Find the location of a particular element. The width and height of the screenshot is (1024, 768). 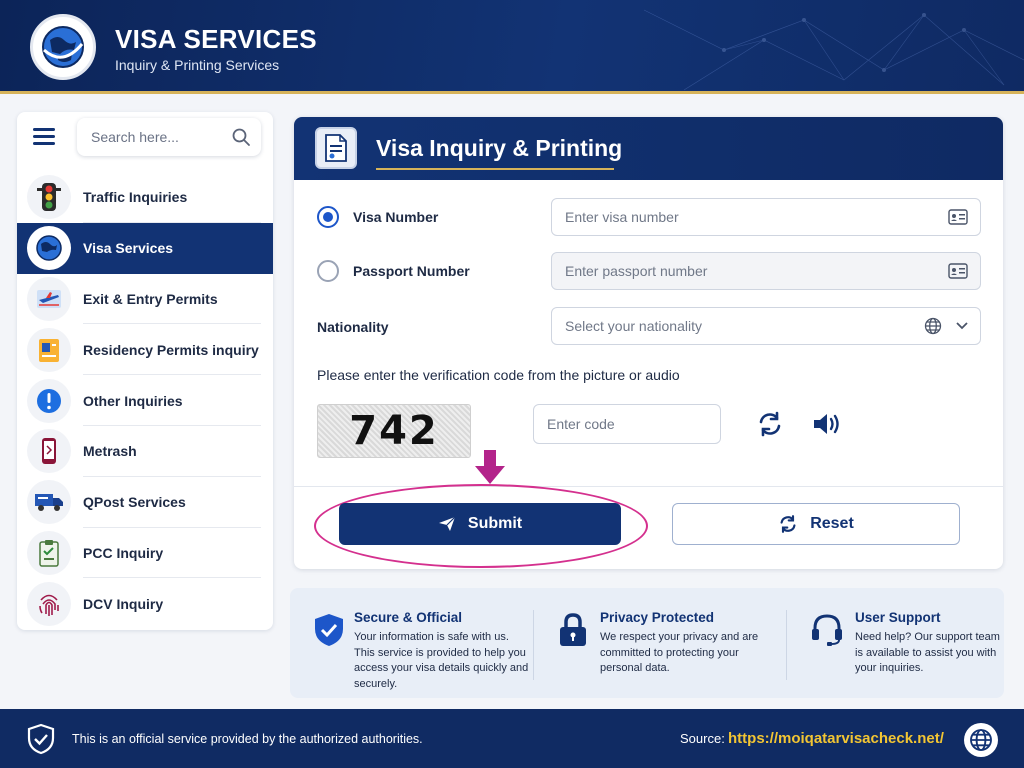

sidebar-item-visa-services: Visa Services is located at coordinates (145, 248).